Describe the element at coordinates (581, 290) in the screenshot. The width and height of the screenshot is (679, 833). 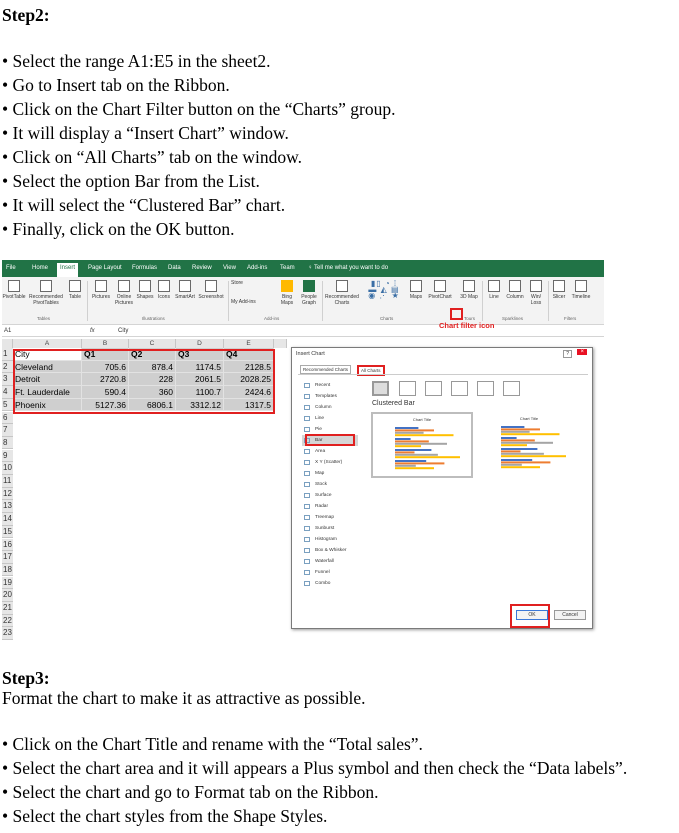
I see `timeline-button: Timeline` at that location.